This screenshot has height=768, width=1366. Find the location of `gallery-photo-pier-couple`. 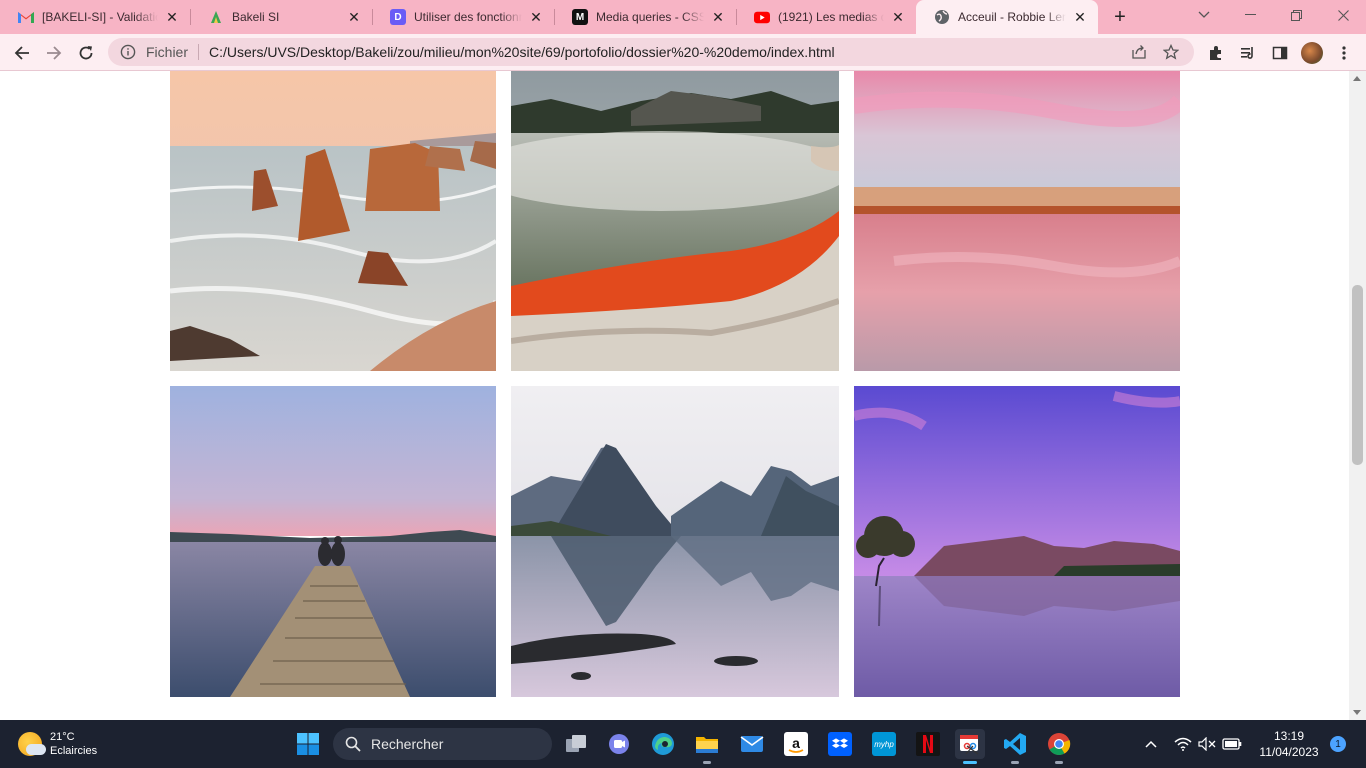

gallery-photo-pier-couple is located at coordinates (333, 541).